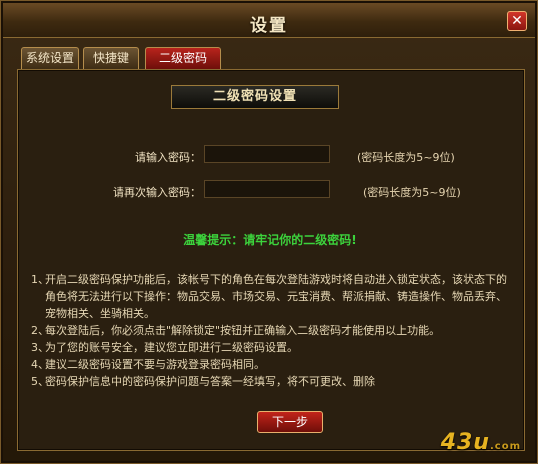 This screenshot has width=538, height=464. I want to click on tab-system-settings: 系统设置, so click(50, 58).